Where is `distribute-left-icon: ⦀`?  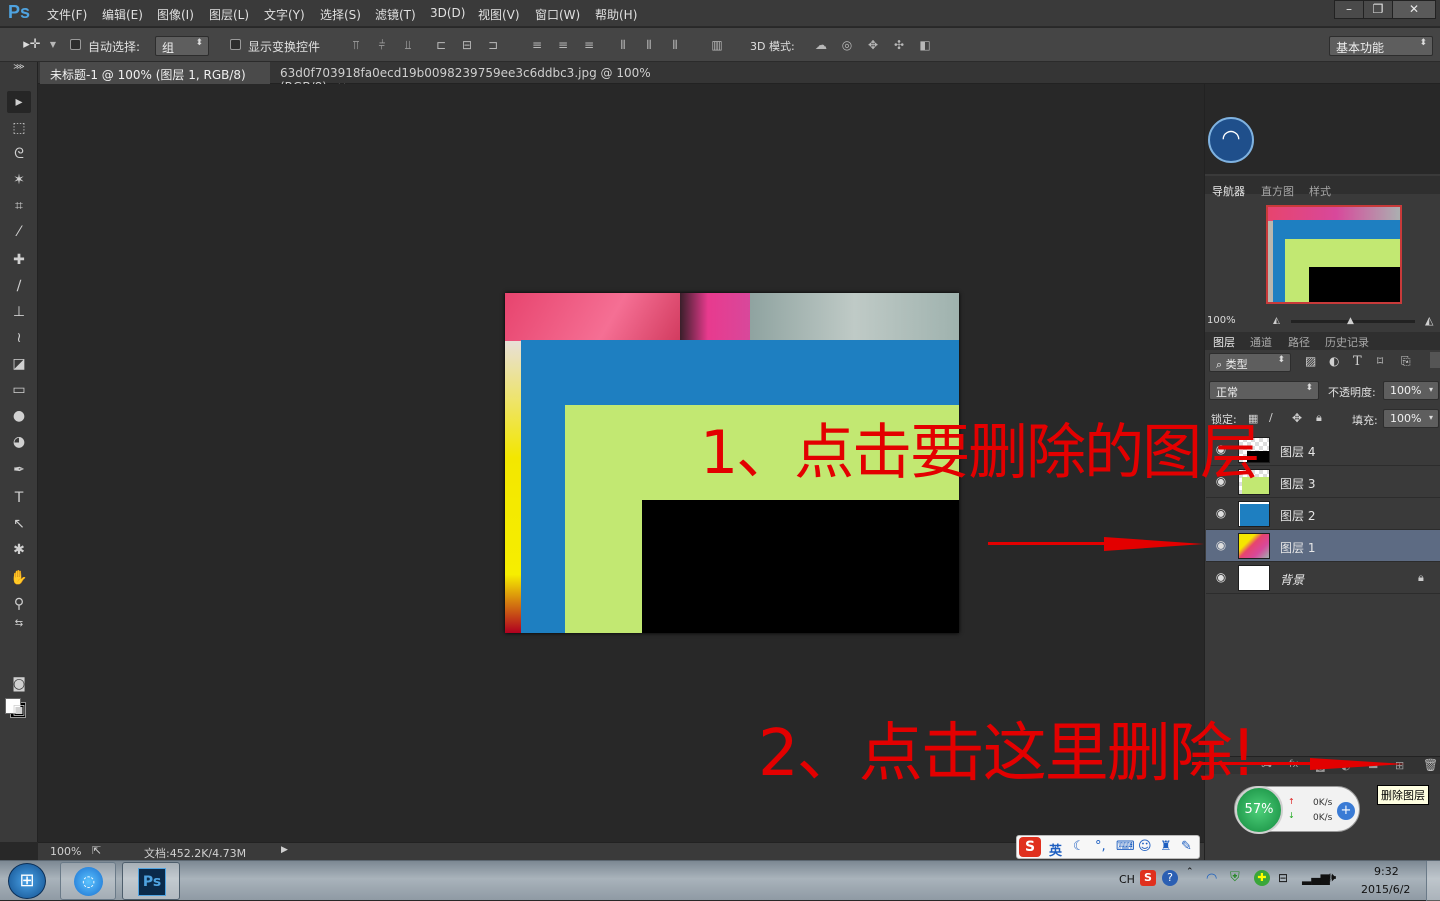
distribute-left-icon: ⦀ is located at coordinates (623, 45).